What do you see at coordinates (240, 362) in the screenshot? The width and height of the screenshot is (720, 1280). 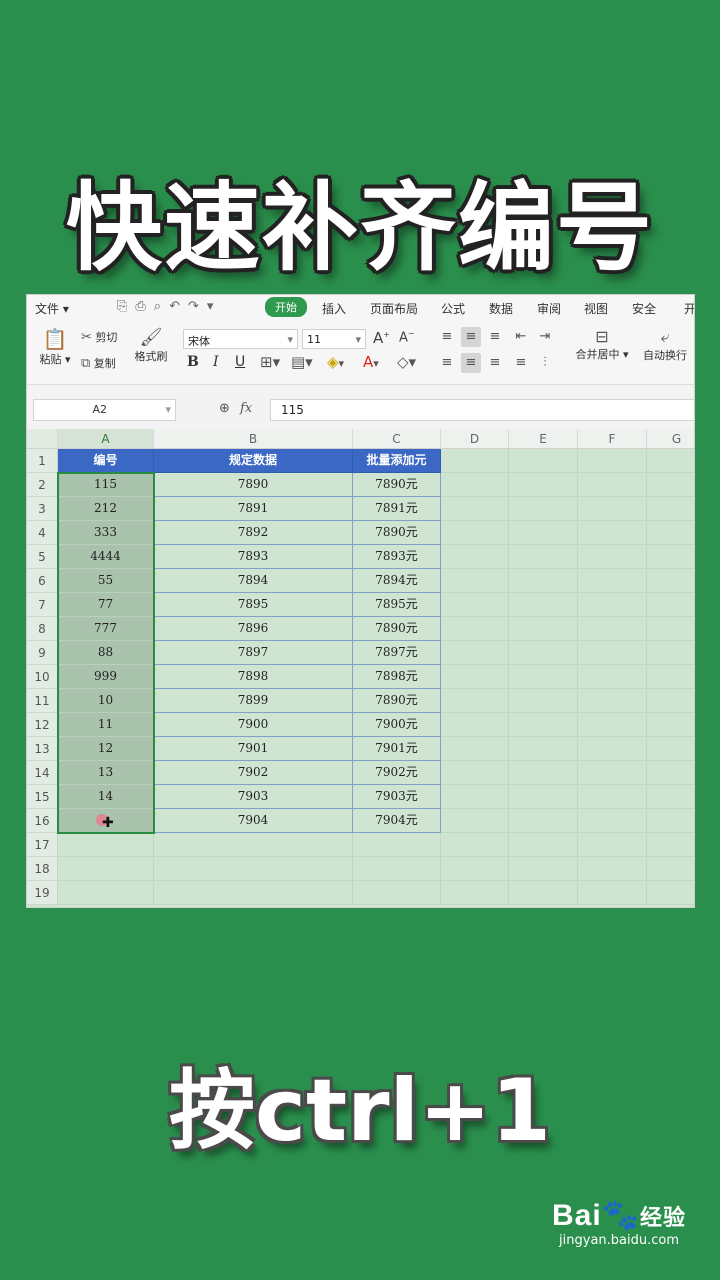 I see `underline-button: U` at bounding box center [240, 362].